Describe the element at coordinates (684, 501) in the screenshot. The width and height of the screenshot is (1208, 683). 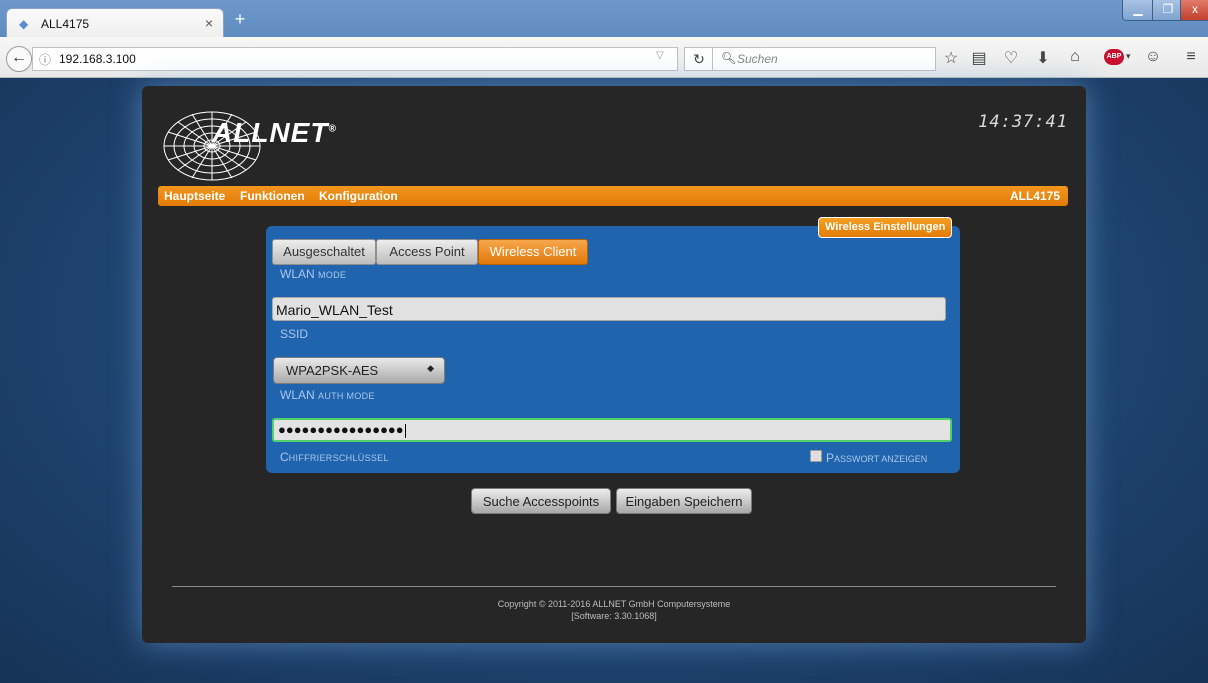
I see `save-settings-button: Eingaben Speichern` at that location.